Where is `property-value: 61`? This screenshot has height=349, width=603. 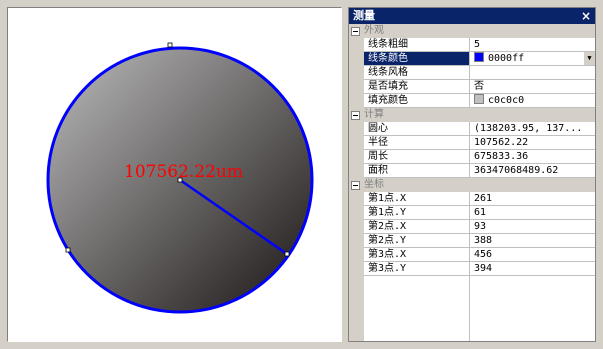
property-value: 61 is located at coordinates (532, 213).